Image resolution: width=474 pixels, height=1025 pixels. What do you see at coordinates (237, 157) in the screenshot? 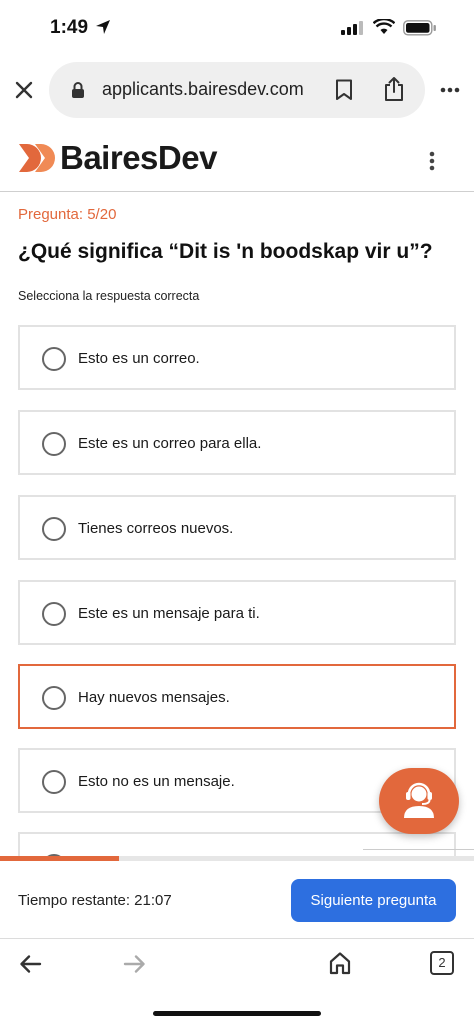
I see `site-header: BairesDev` at bounding box center [237, 157].